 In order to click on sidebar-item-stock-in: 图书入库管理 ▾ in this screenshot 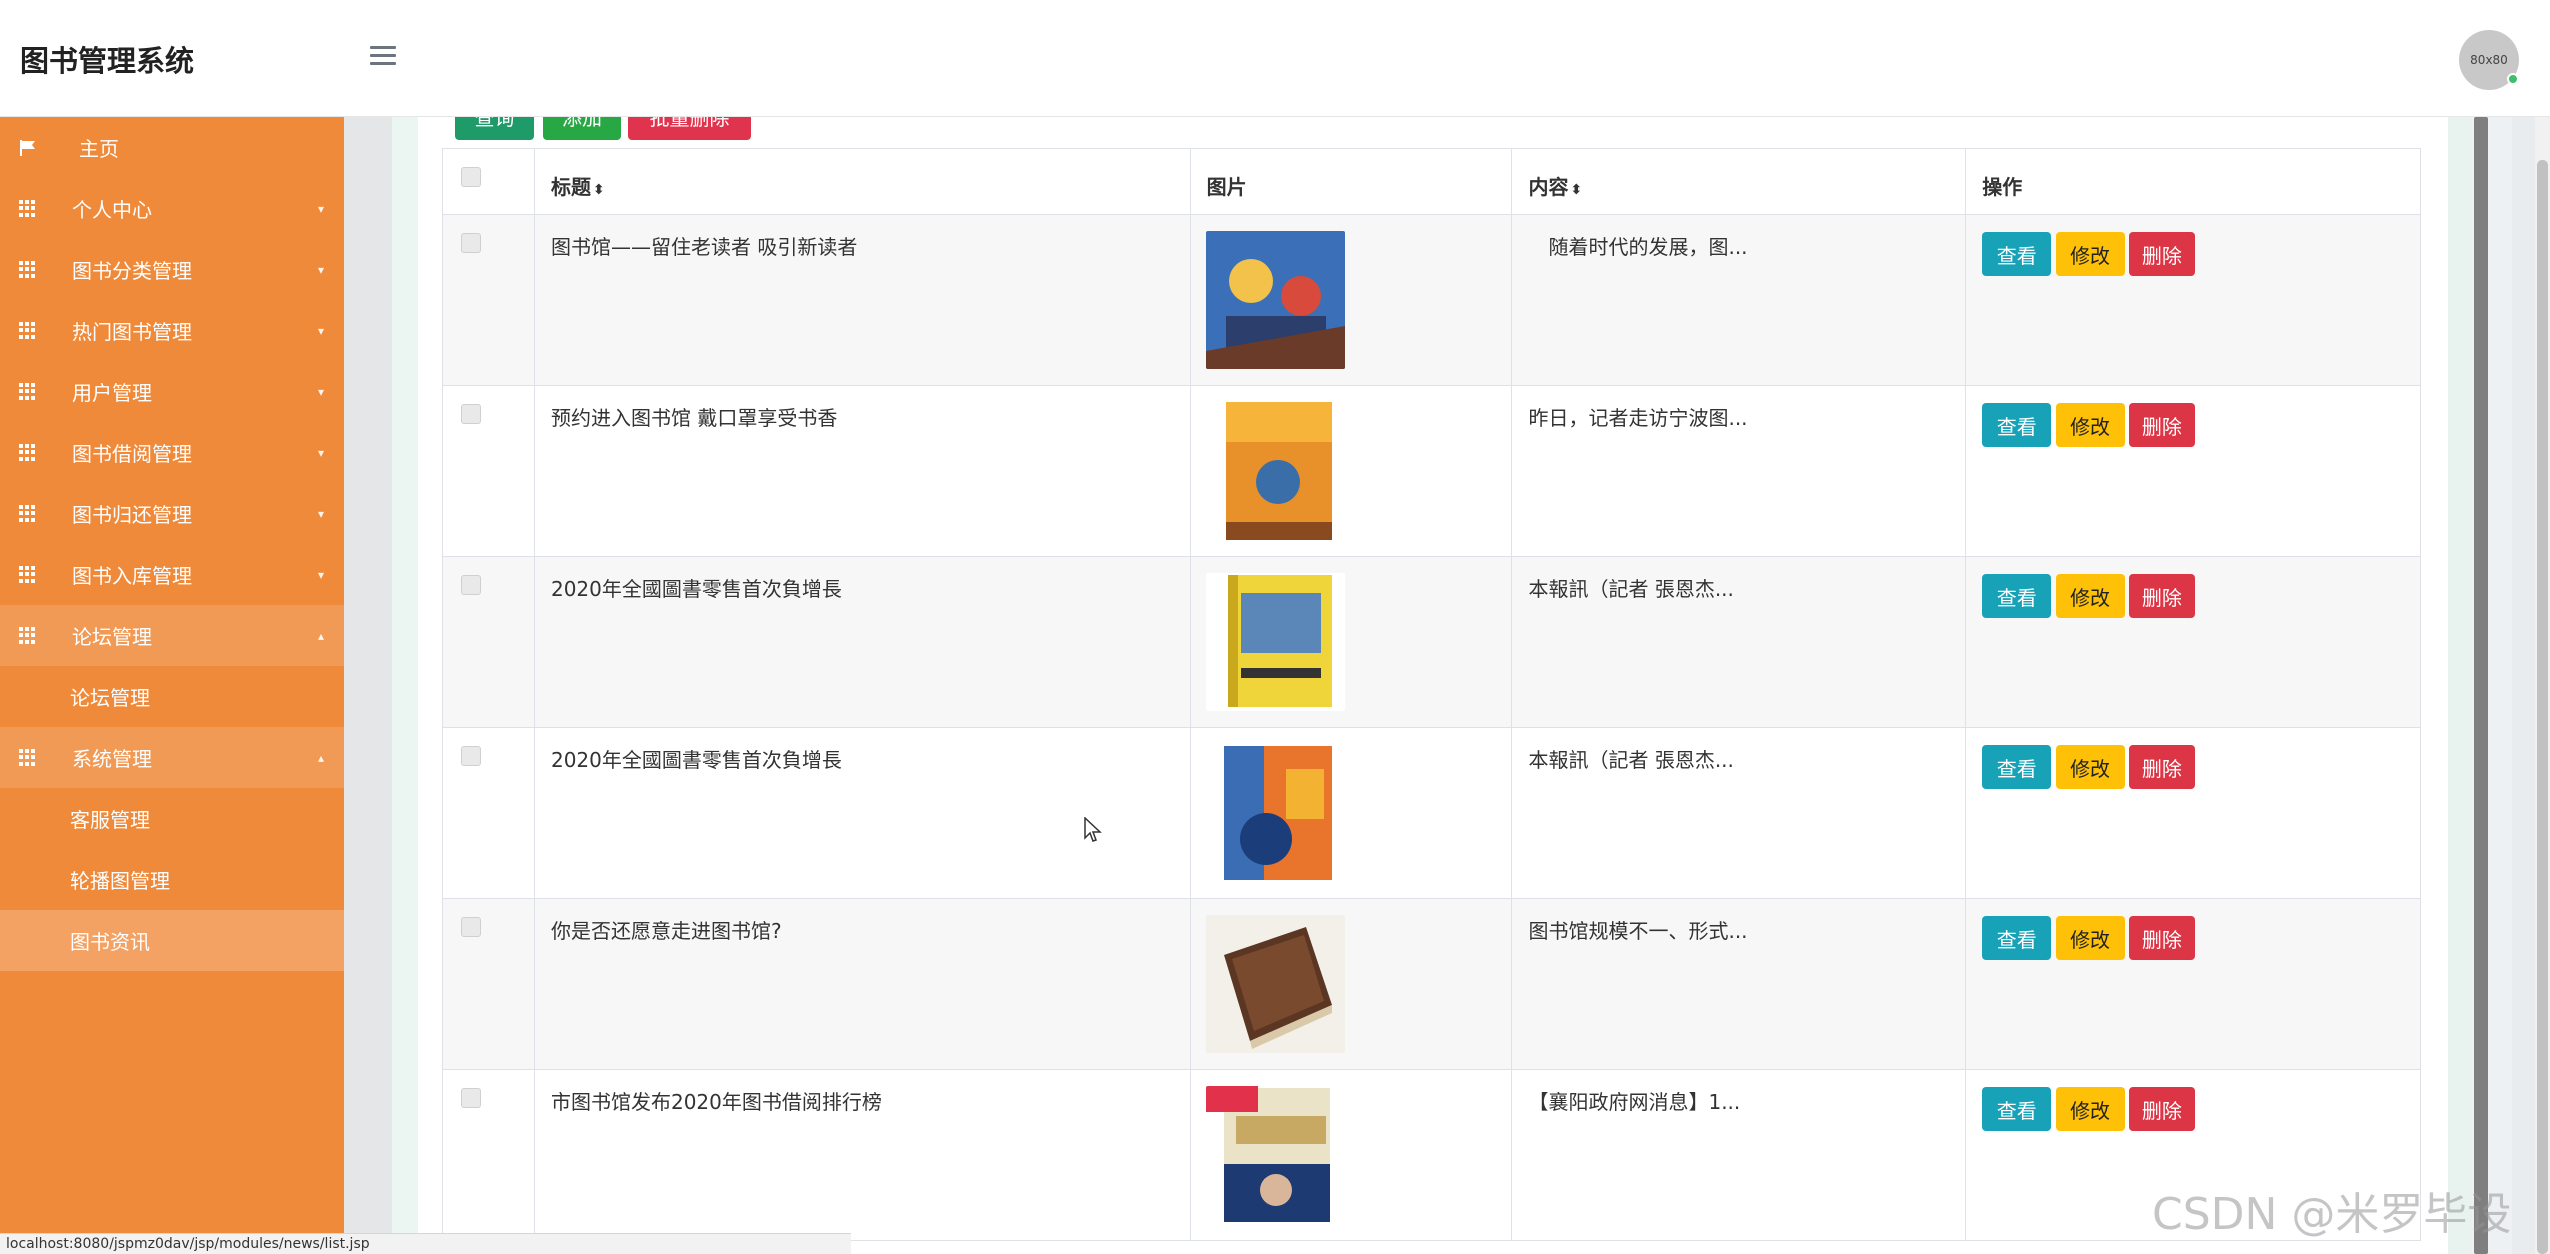, I will do `click(172, 574)`.